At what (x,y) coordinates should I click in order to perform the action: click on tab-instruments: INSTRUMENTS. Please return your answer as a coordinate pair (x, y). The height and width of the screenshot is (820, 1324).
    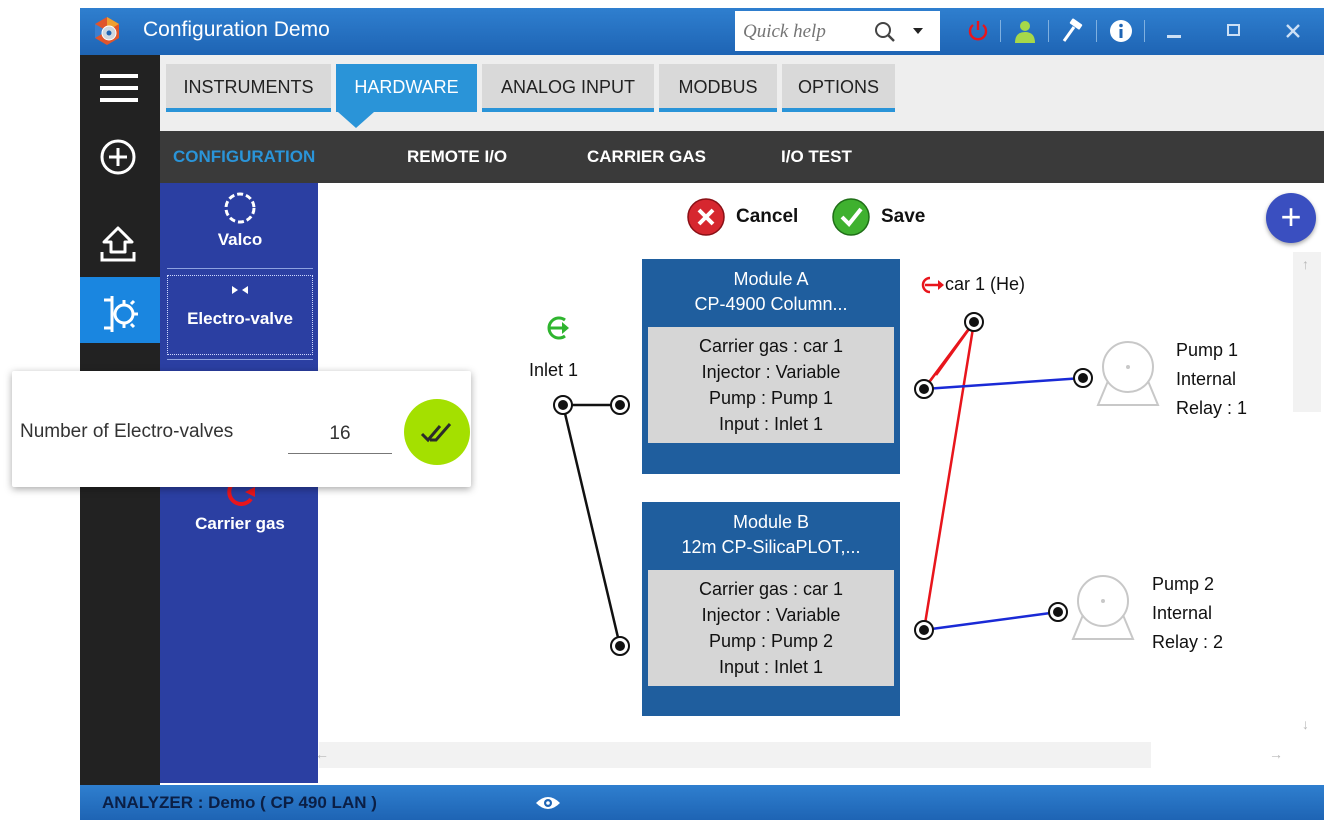
    Looking at the image, I should click on (248, 88).